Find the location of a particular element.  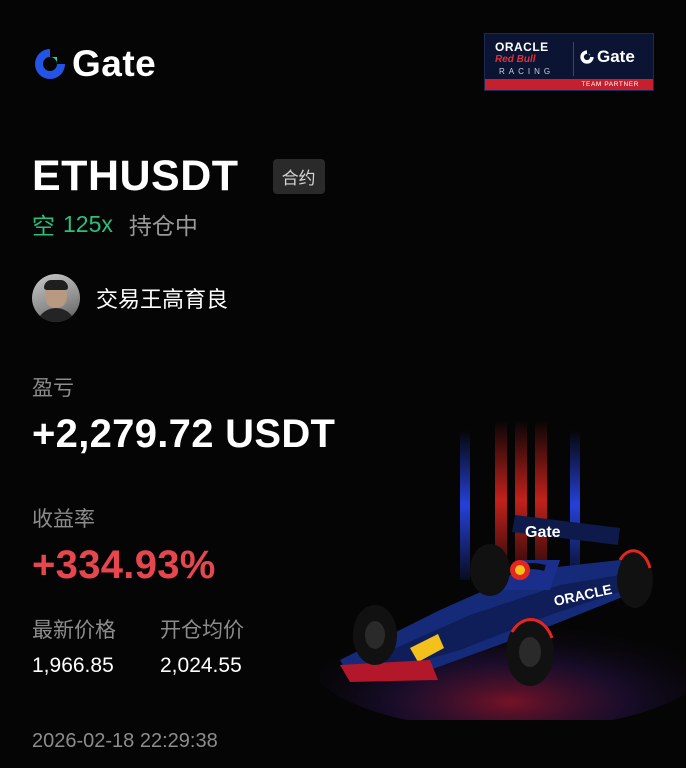

position-info-row: 空 125x 持仓中 is located at coordinates (115, 224).